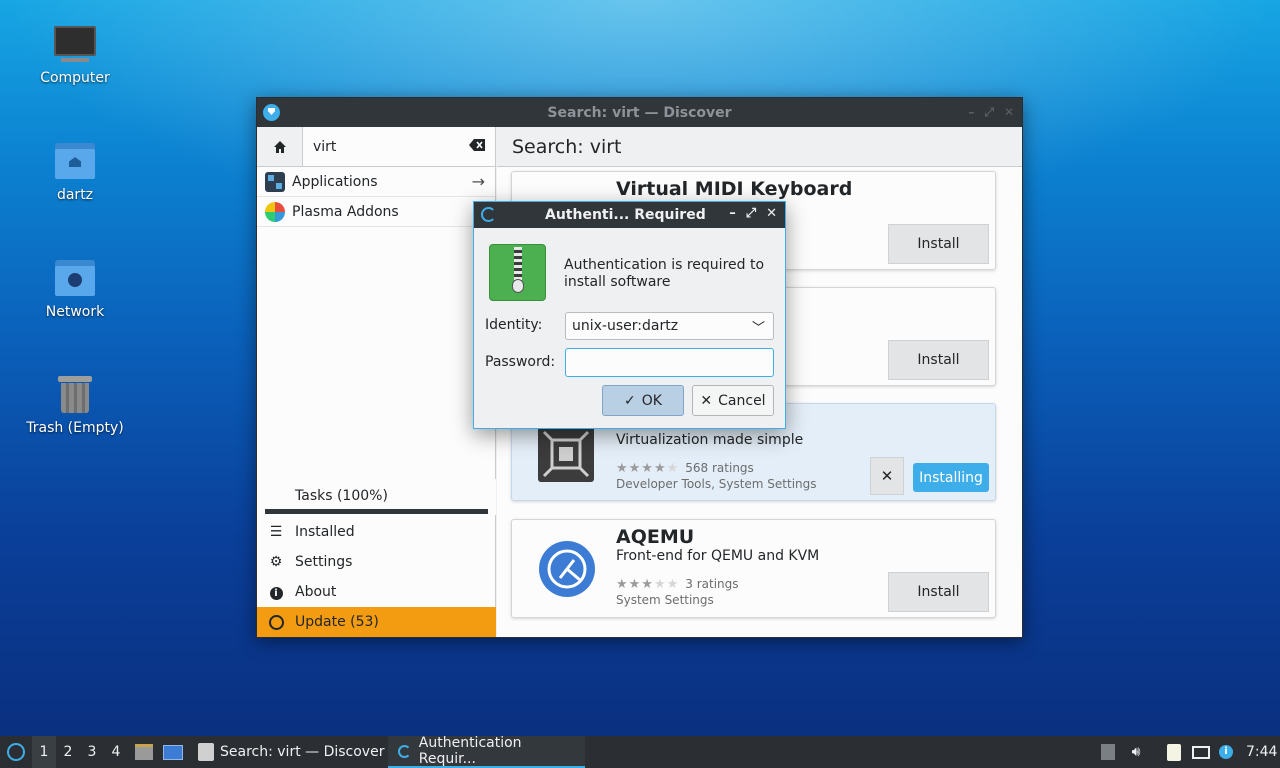  What do you see at coordinates (488, 214) in the screenshot?
I see `busy-icon` at bounding box center [488, 214].